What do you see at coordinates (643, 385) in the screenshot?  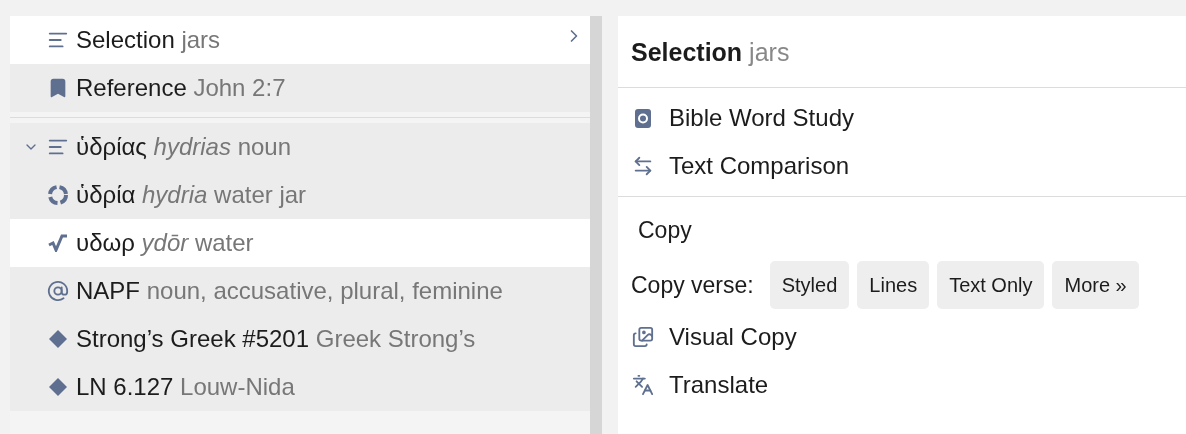 I see `translate-icon` at bounding box center [643, 385].